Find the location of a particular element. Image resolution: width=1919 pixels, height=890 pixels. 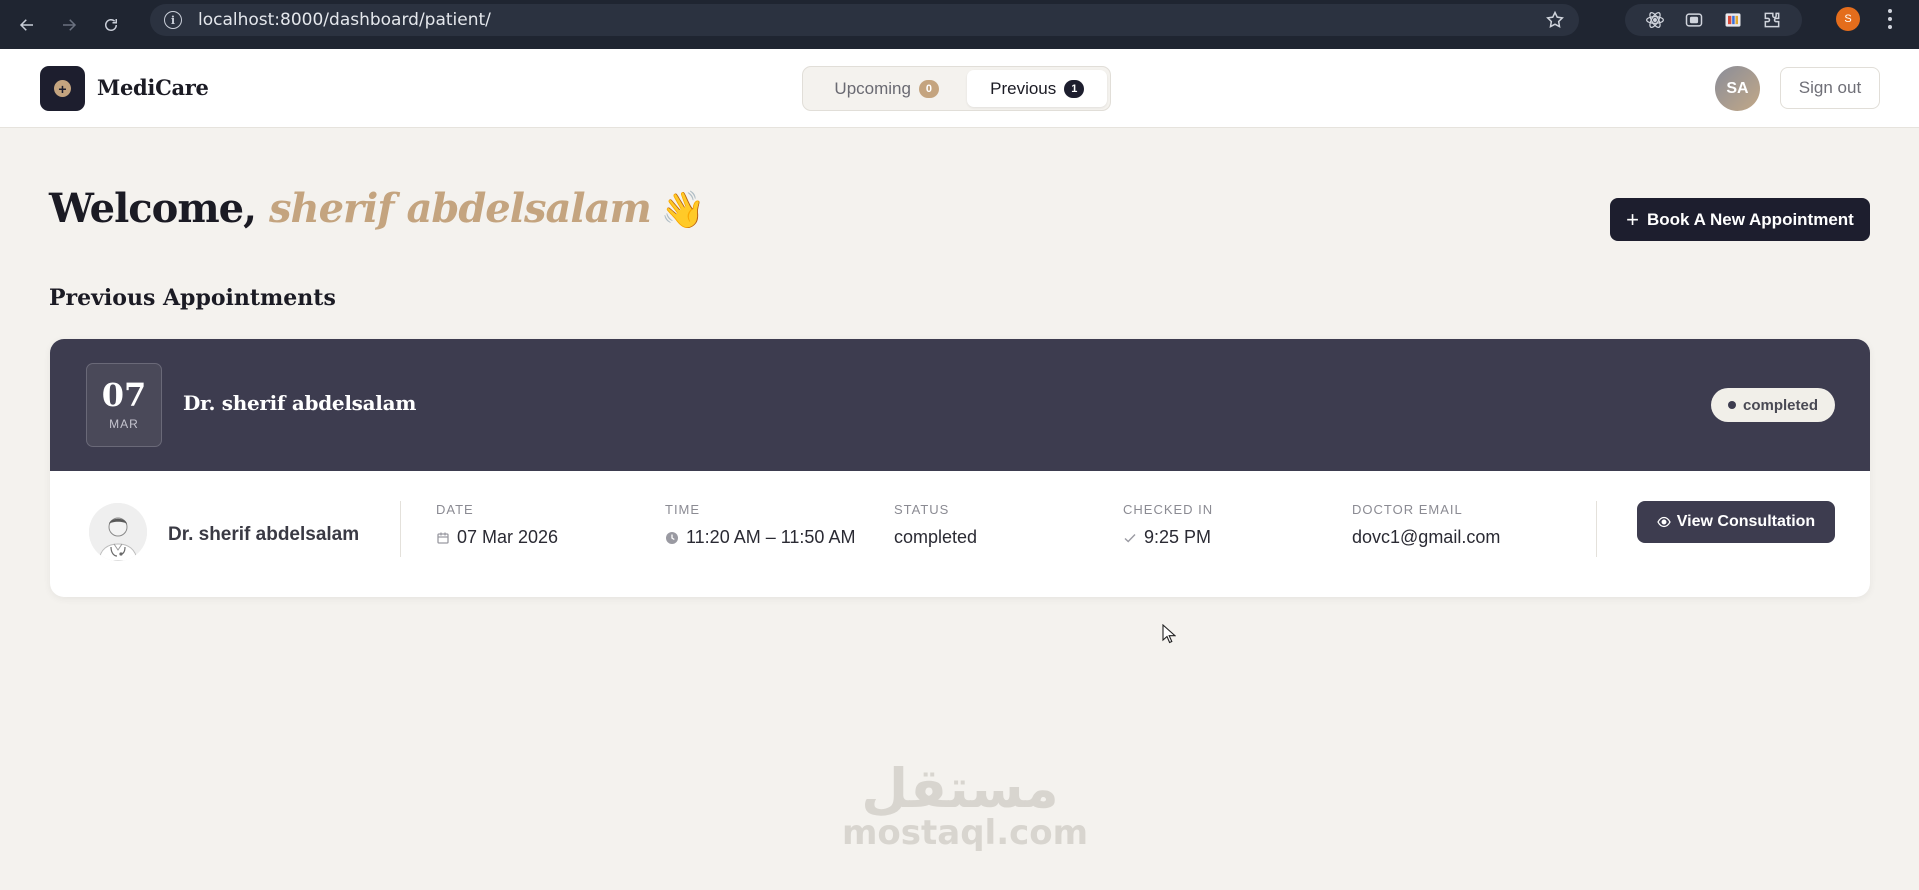

check-icon is located at coordinates (1130, 538).